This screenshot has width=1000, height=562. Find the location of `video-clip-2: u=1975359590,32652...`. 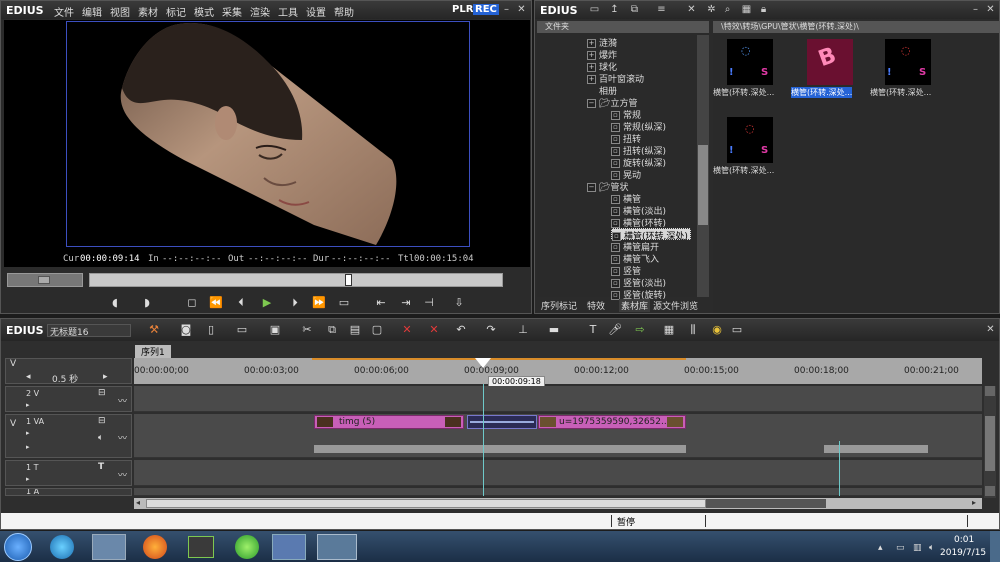

video-clip-2: u=1975359590,32652... is located at coordinates (612, 422).